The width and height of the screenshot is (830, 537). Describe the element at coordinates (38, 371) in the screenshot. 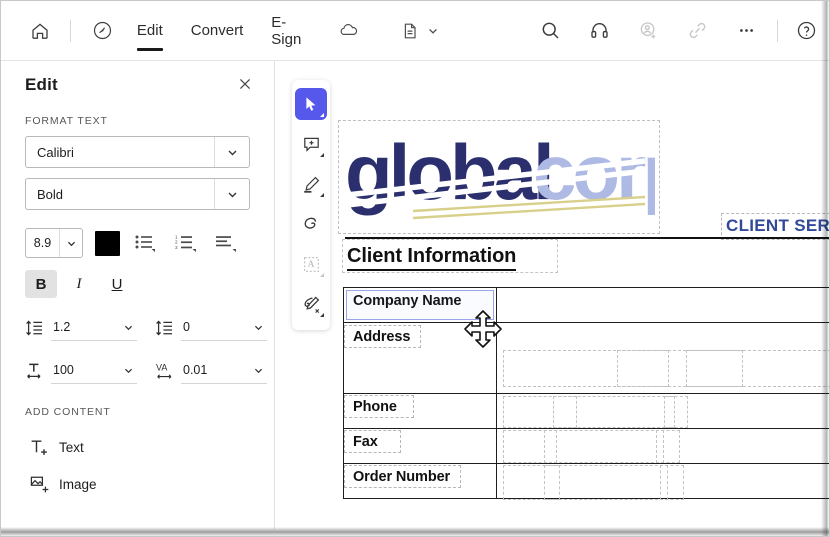

I see `horizontal-scale-icon` at that location.